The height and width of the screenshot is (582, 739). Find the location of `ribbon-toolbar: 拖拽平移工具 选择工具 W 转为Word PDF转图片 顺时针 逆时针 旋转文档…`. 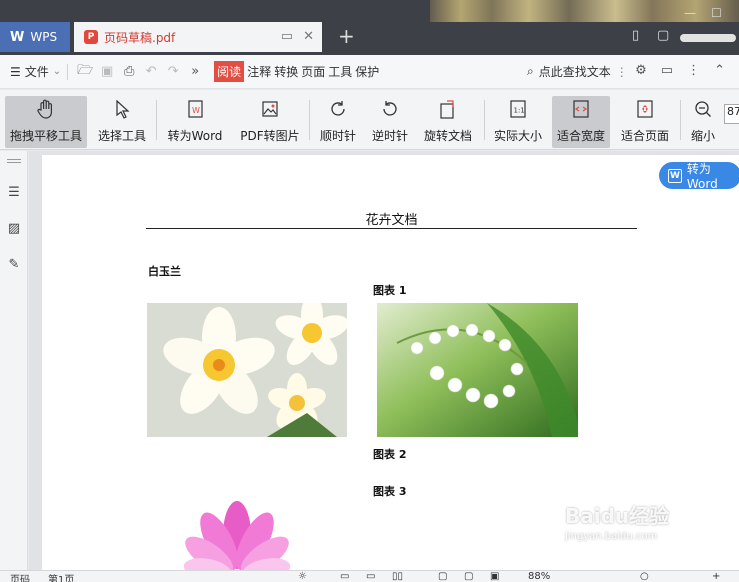

ribbon-toolbar: 拖拽平移工具 选择工具 W 转为Word PDF转图片 顺时针 逆时针 旋转文档… is located at coordinates (369, 120).